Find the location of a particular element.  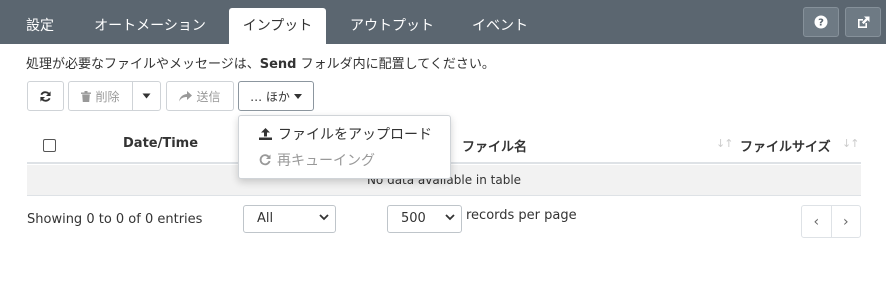

tab-automation: オートメーション is located at coordinates (150, 26).